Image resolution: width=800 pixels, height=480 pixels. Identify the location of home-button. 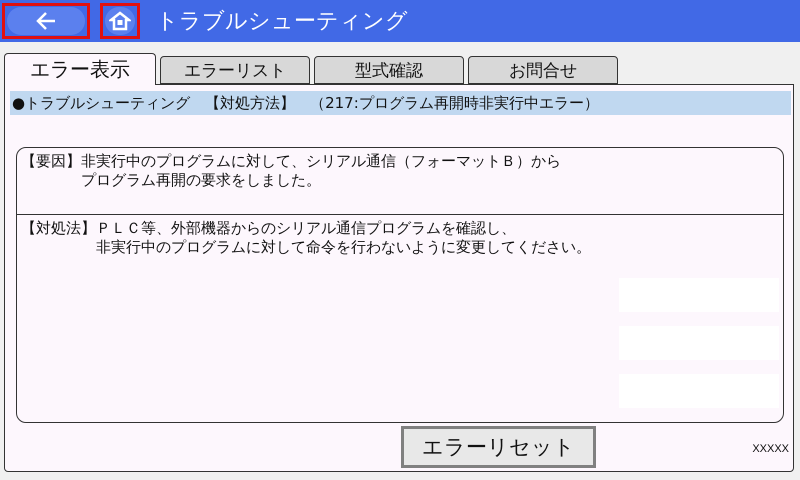
(120, 21).